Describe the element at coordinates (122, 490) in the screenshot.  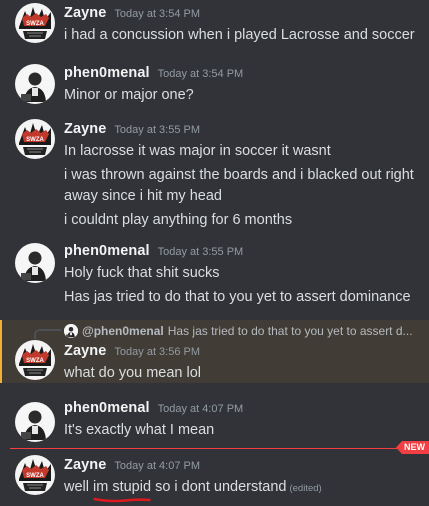
I see `annotated-phrase: im stupid` at that location.